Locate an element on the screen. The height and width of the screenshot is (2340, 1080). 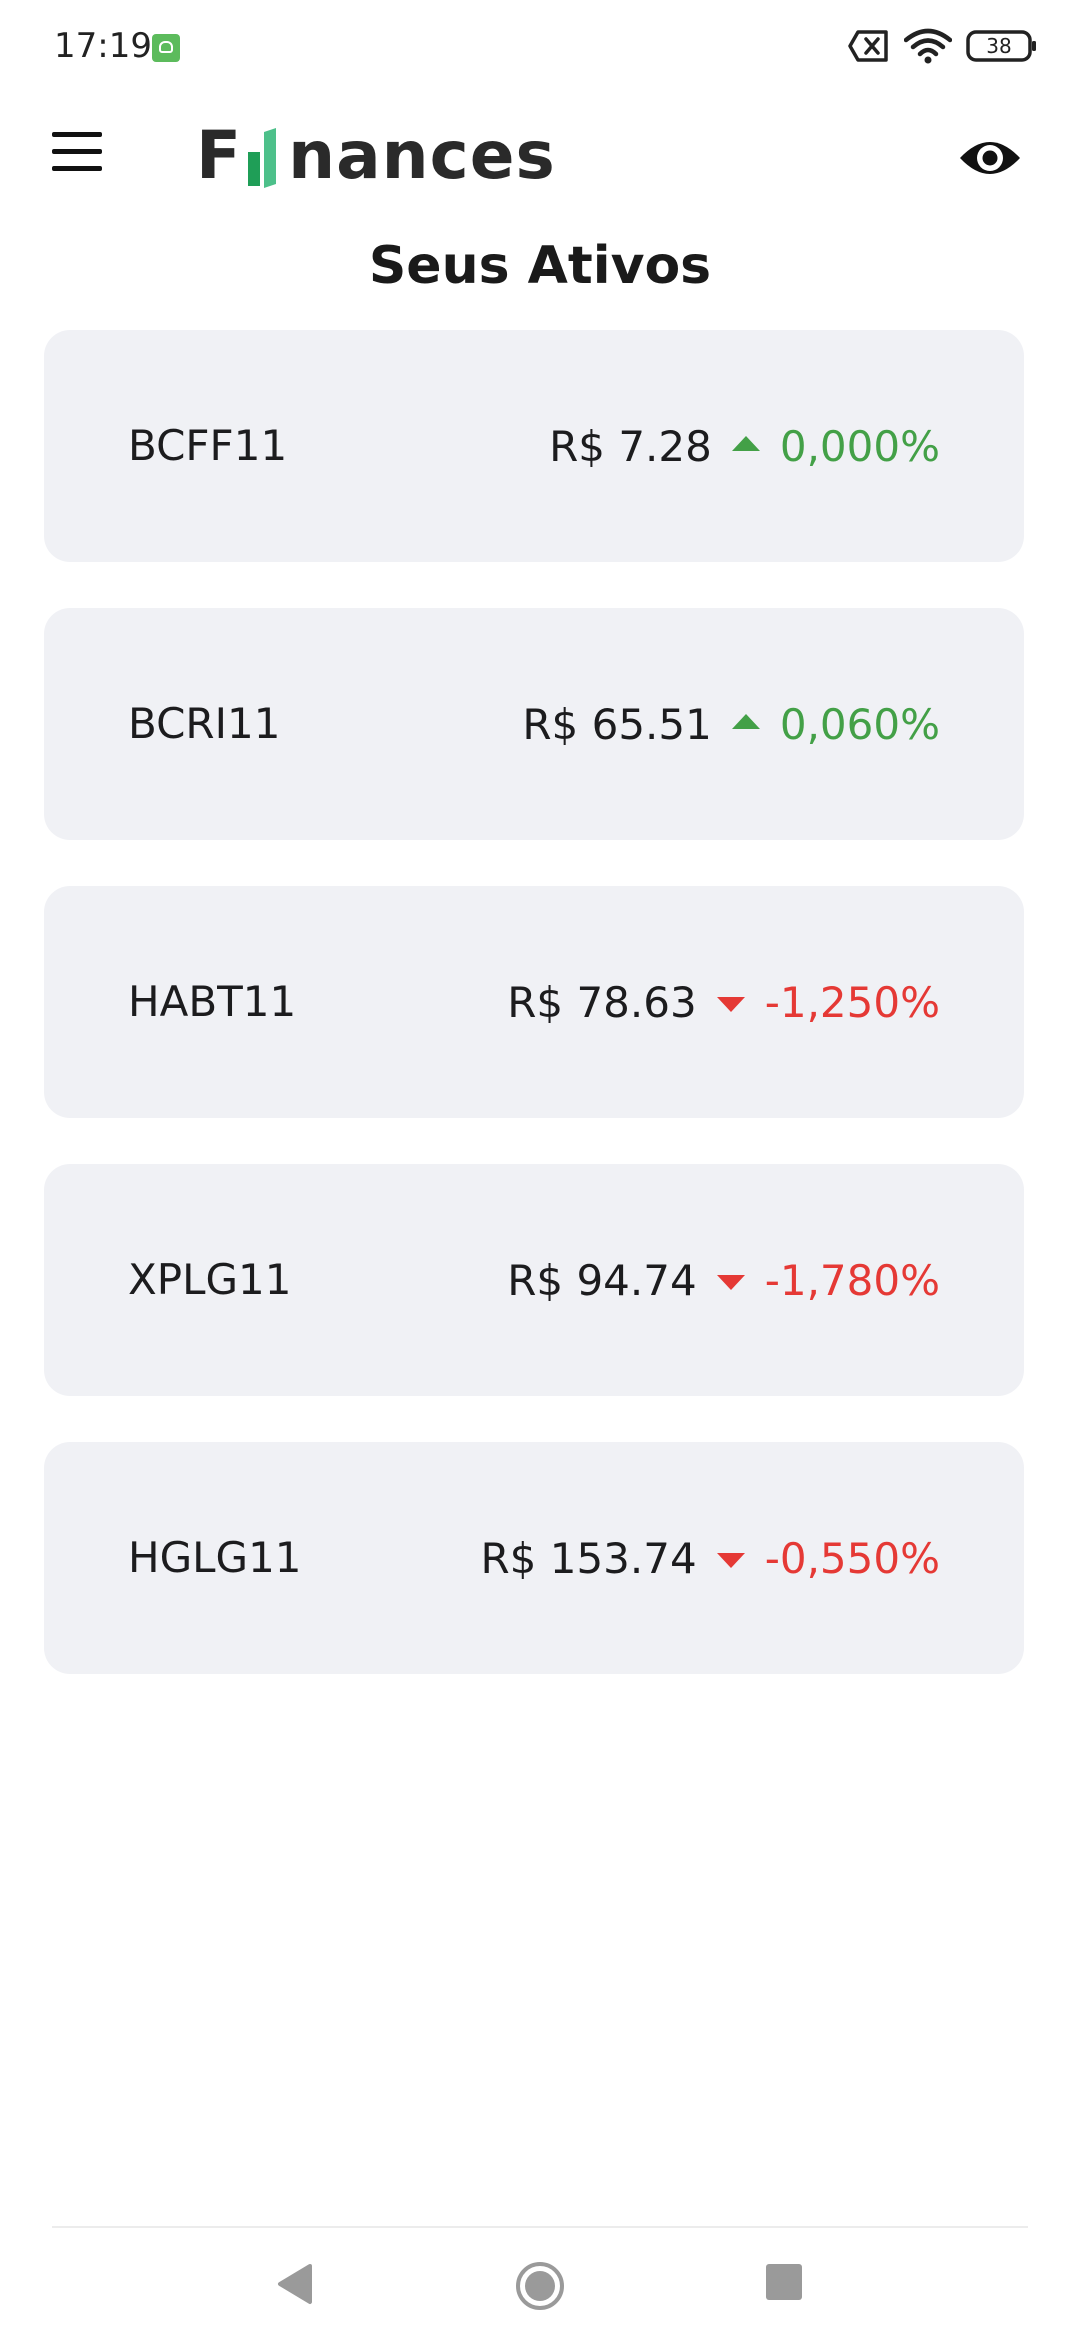
sim-off-icon is located at coordinates (869, 46).